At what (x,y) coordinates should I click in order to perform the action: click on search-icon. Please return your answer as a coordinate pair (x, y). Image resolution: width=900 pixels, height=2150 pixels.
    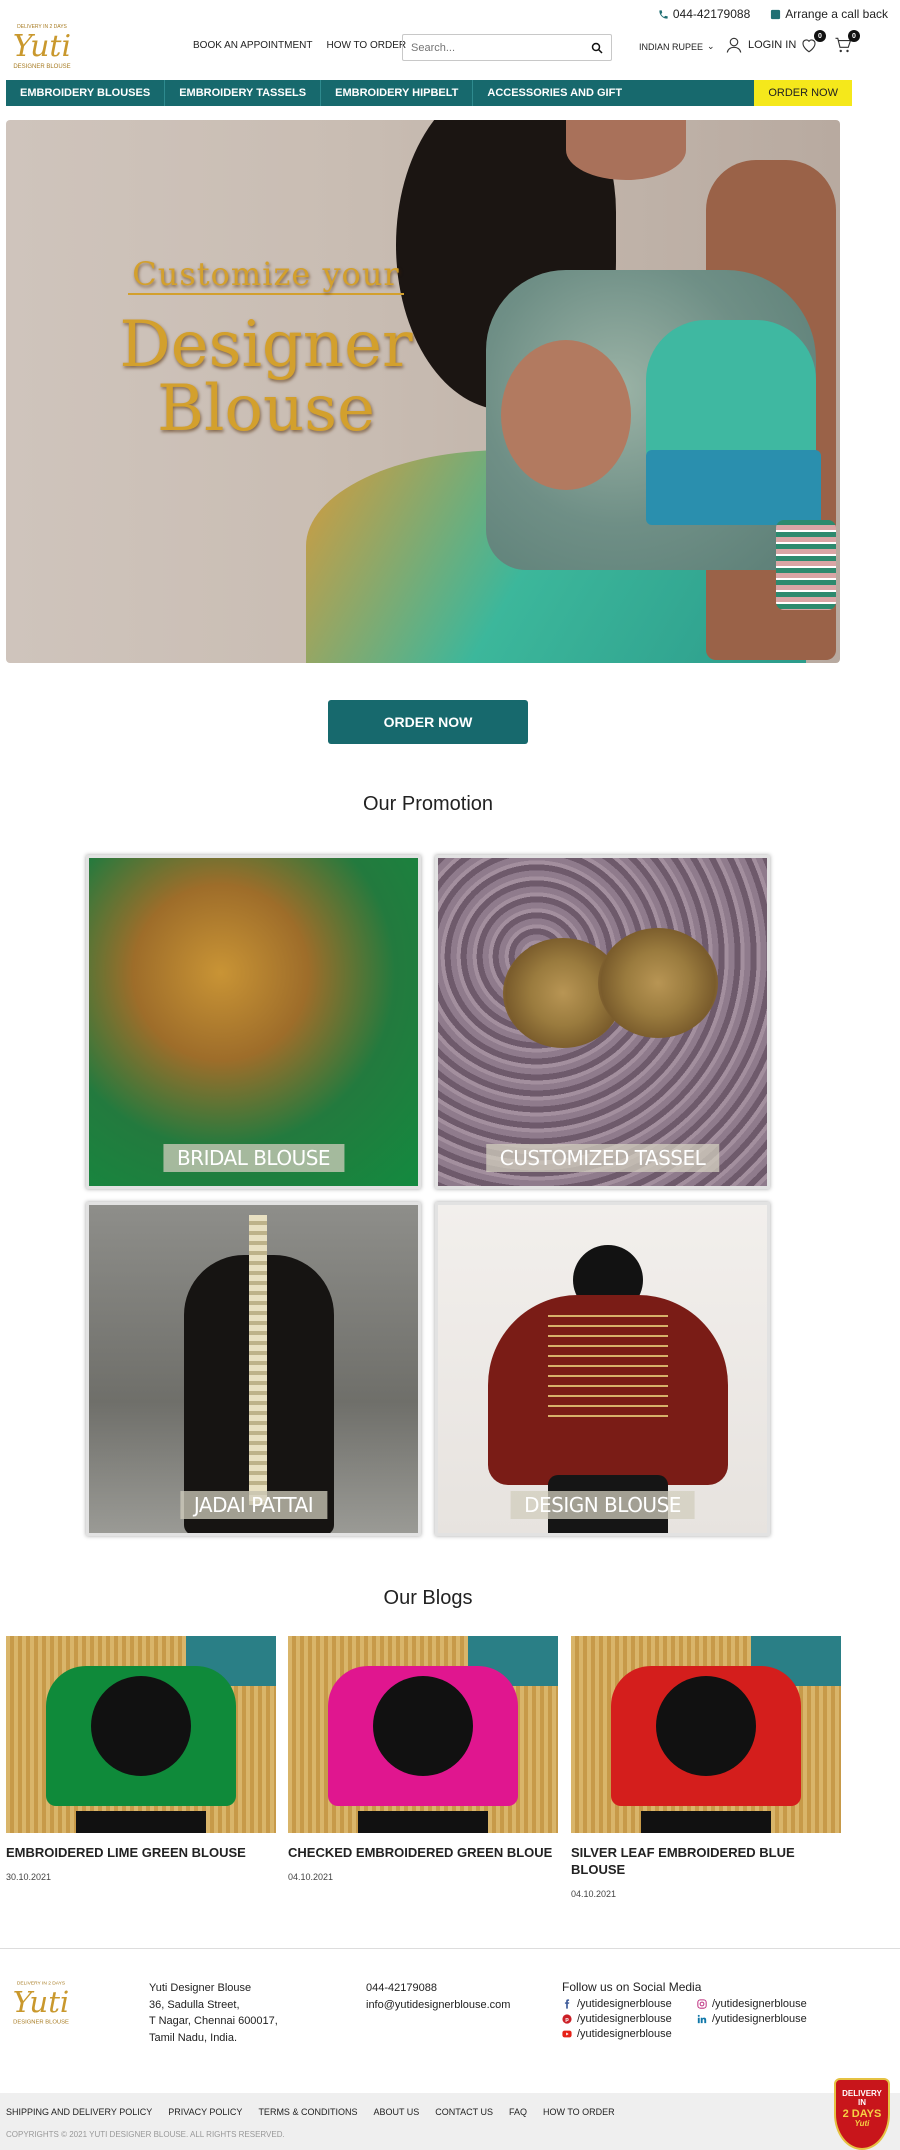
    Looking at the image, I should click on (597, 48).